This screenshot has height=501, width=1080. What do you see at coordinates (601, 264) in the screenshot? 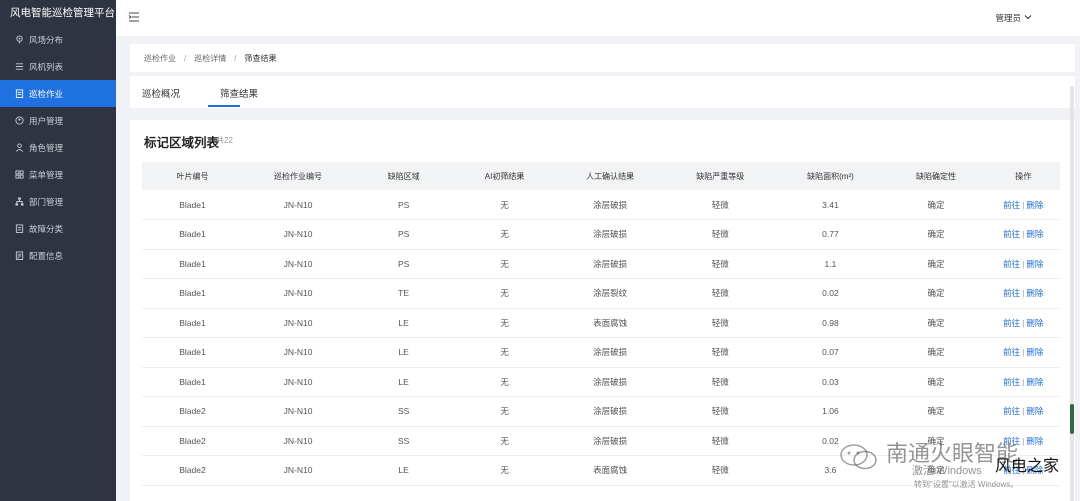
I see `table-row: Blade1 JN-N10 PS 无 涂层破损 轻微 1.1 确定 前往 | 删除` at bounding box center [601, 264].